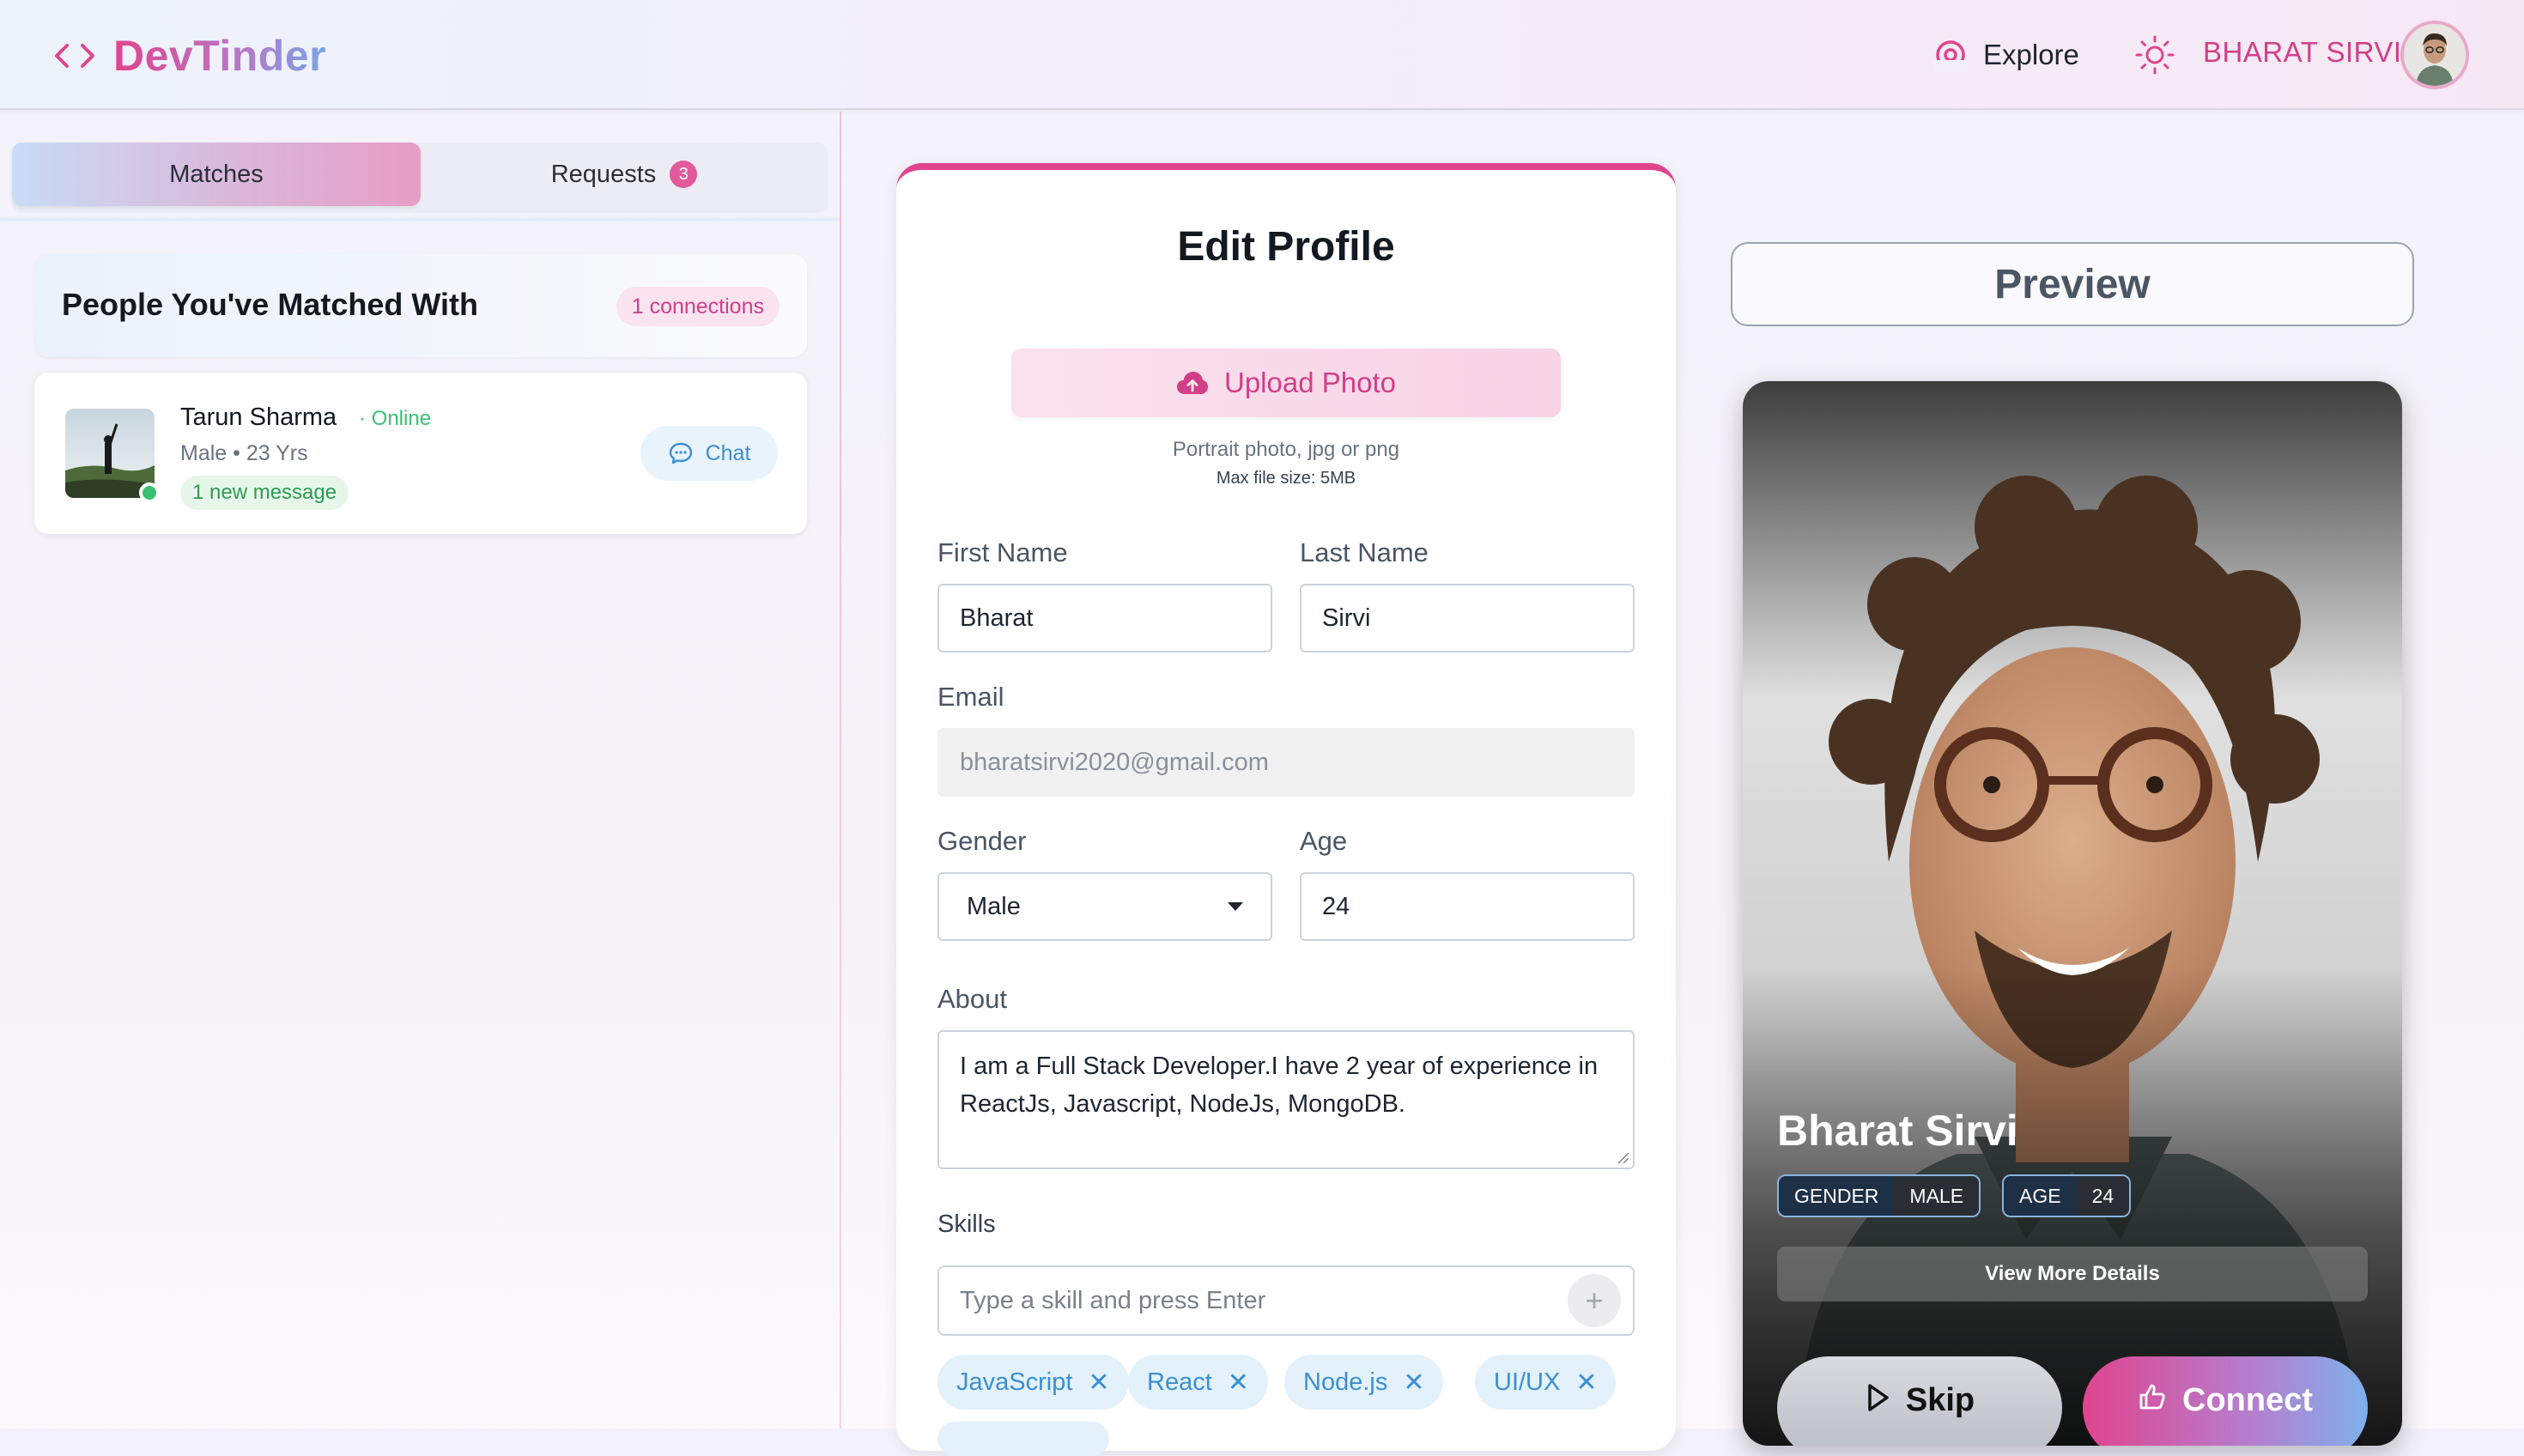 This screenshot has width=2524, height=1456. Describe the element at coordinates (982, 841) in the screenshot. I see `gender-label: Gender` at that location.